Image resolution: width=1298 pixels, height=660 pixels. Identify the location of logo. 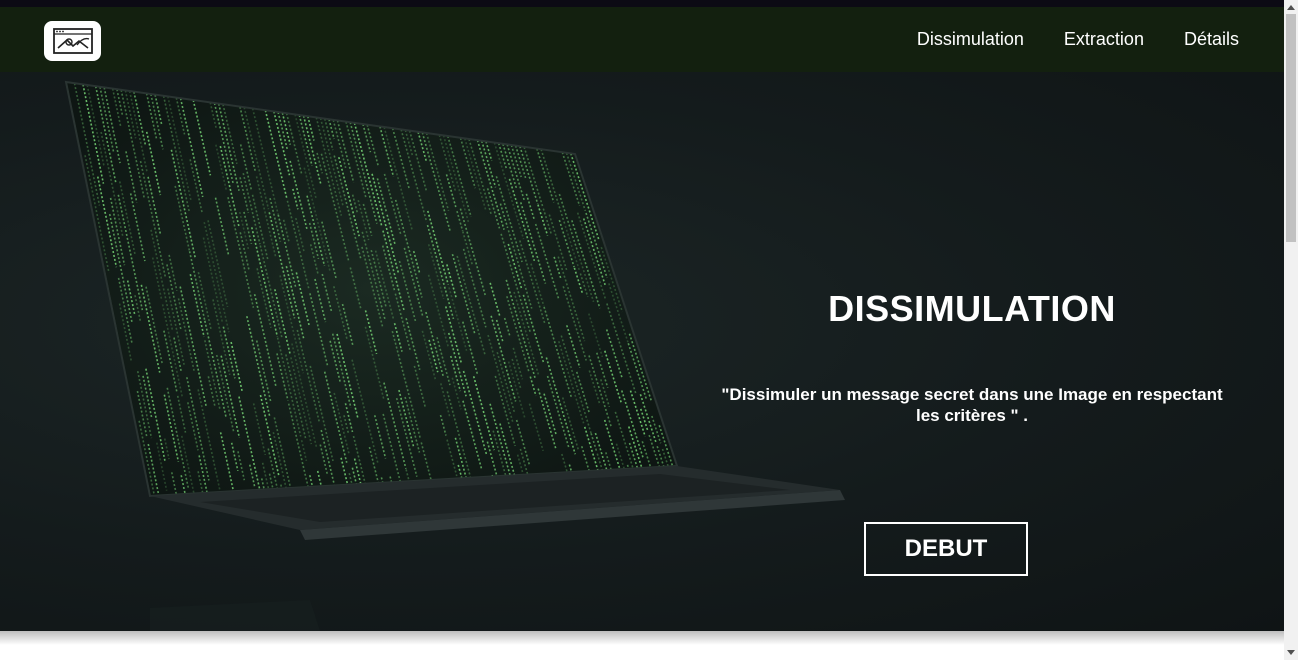
(72, 41).